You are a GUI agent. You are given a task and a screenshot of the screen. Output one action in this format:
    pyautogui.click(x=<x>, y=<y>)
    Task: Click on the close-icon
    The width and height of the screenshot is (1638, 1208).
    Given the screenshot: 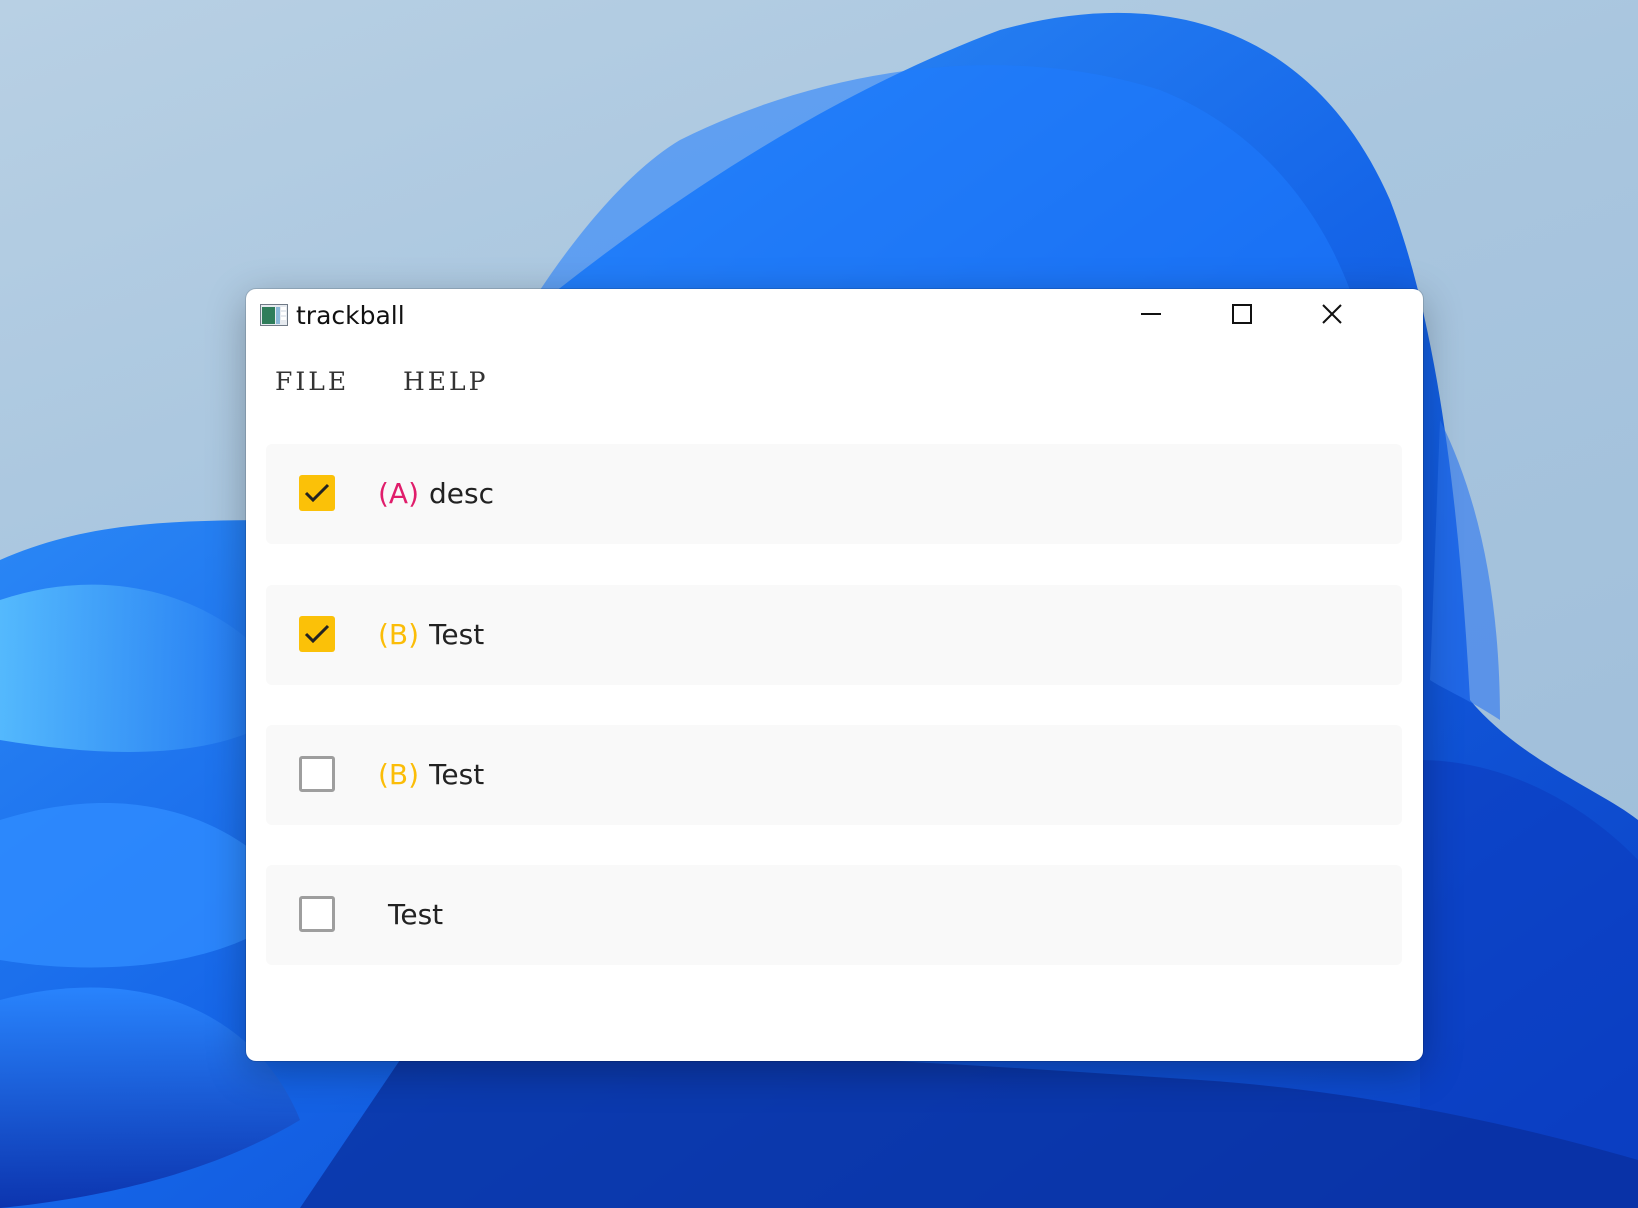 What is the action you would take?
    pyautogui.click(x=1332, y=316)
    